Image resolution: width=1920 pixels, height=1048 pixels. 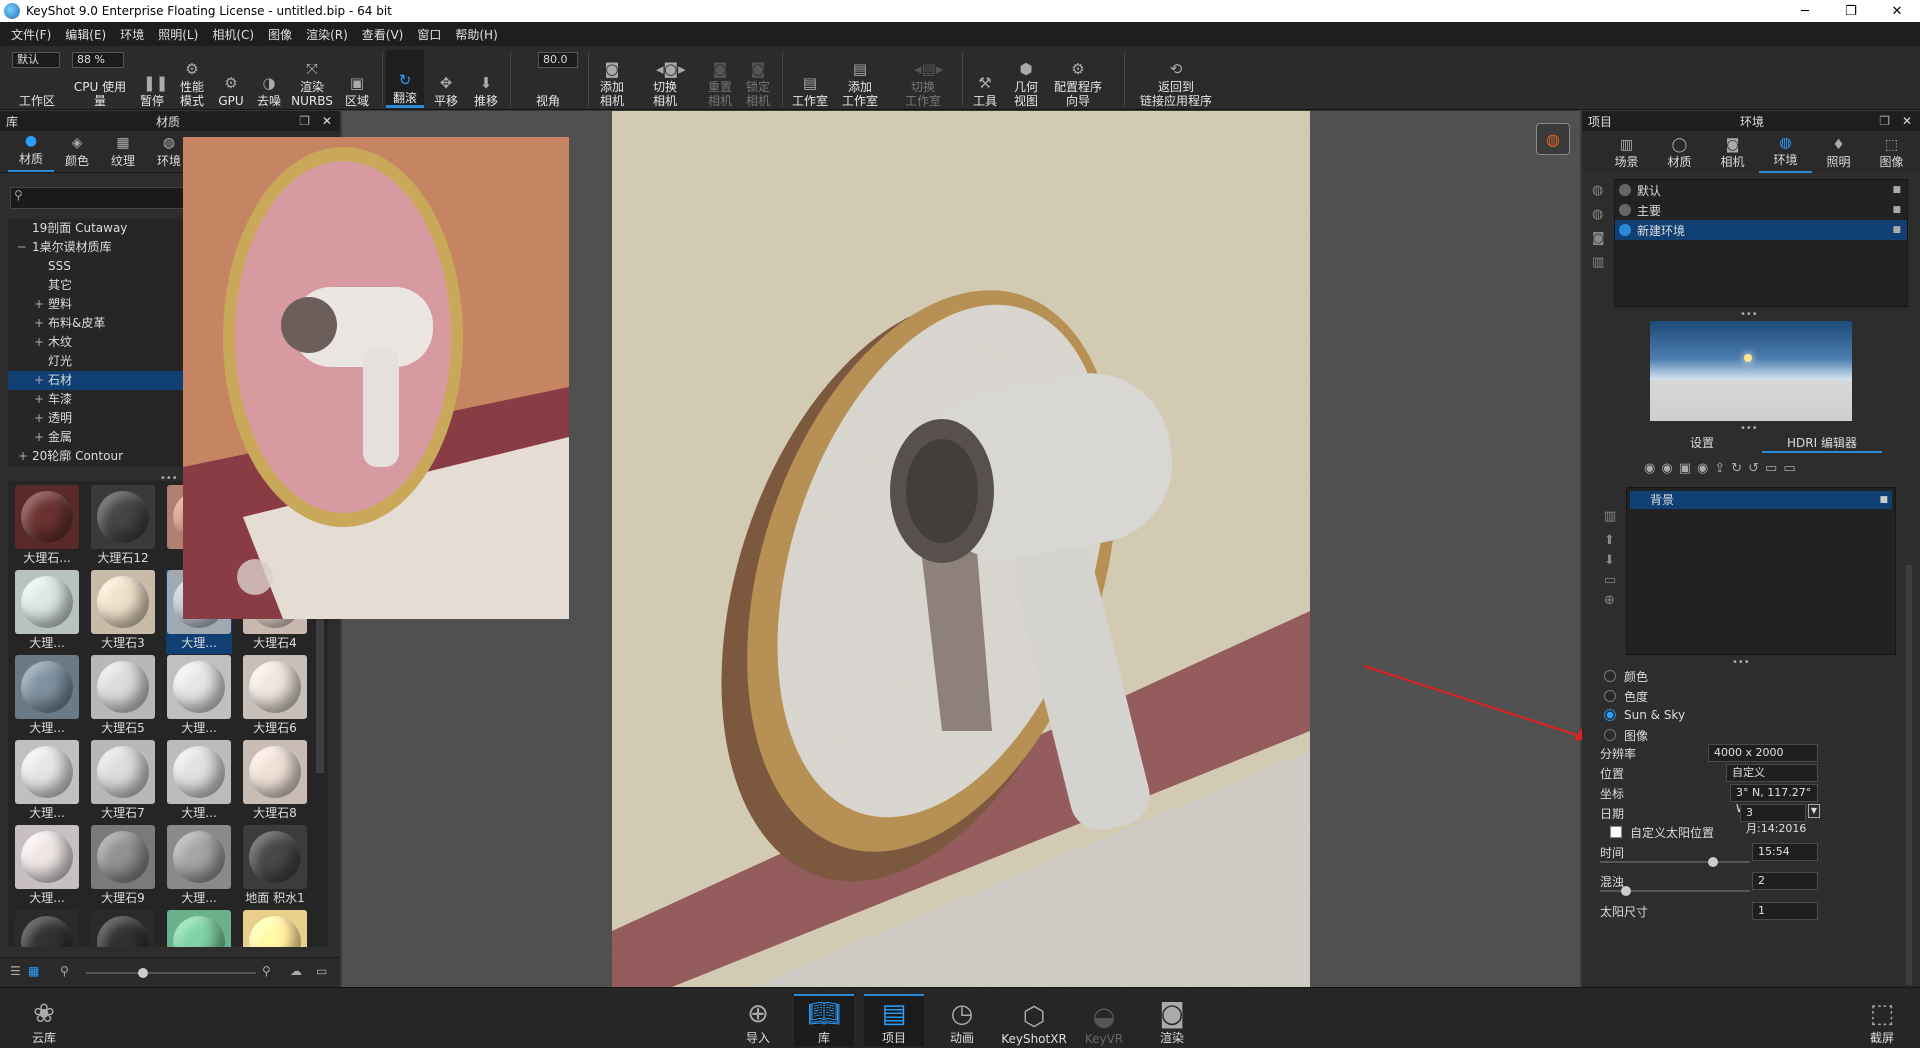 I want to click on tab-scene: ▥ 场景, so click(x=1626, y=152).